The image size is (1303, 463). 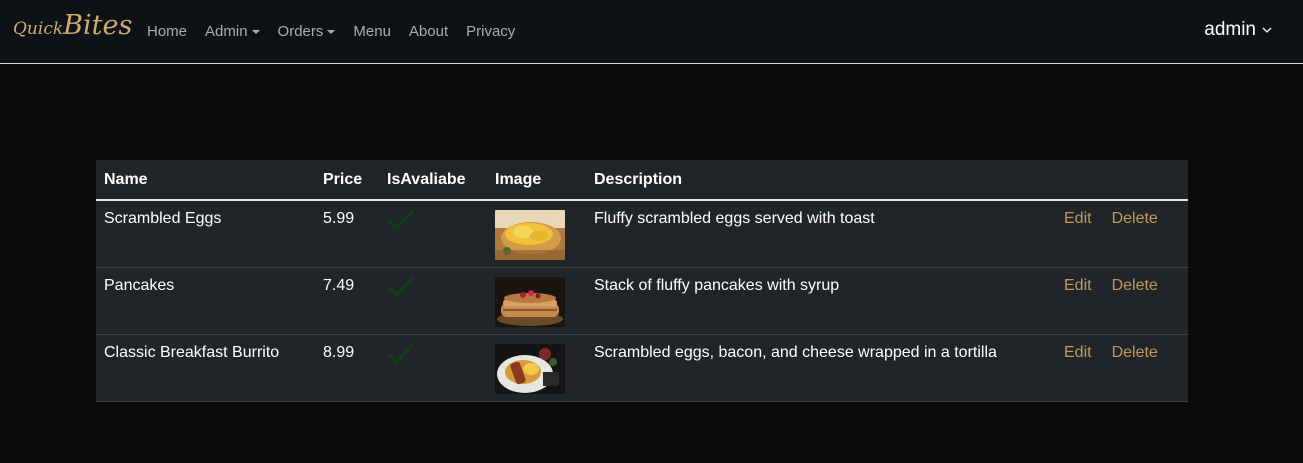 I want to click on brand-logo-part2: Bites, so click(x=98, y=25).